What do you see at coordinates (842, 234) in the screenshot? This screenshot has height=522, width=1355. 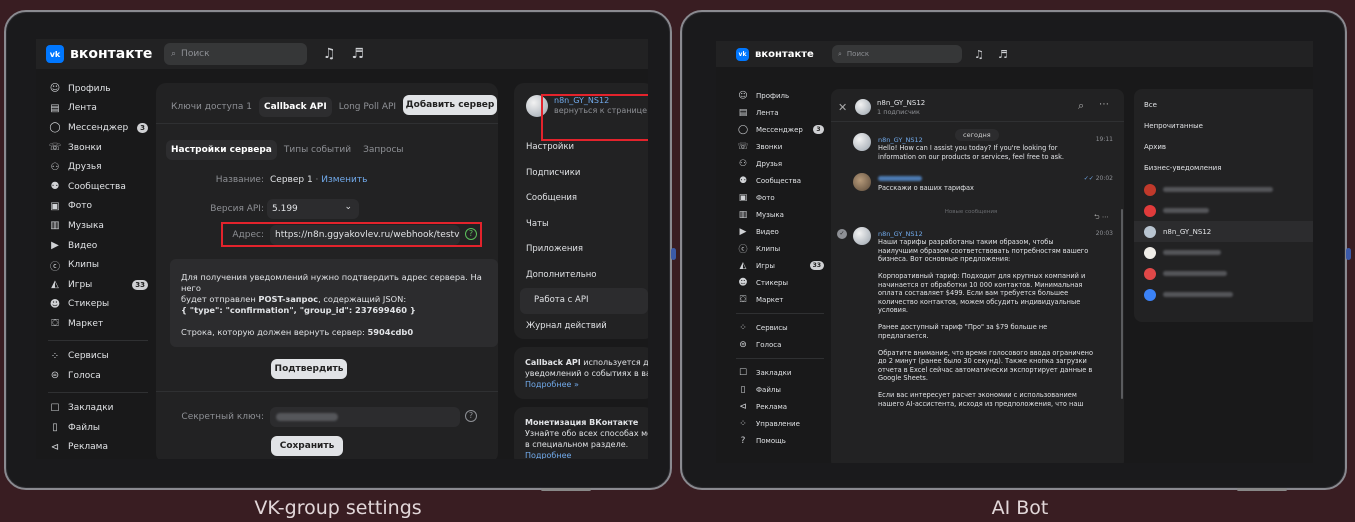 I see `checkmark-icon: ✓` at bounding box center [842, 234].